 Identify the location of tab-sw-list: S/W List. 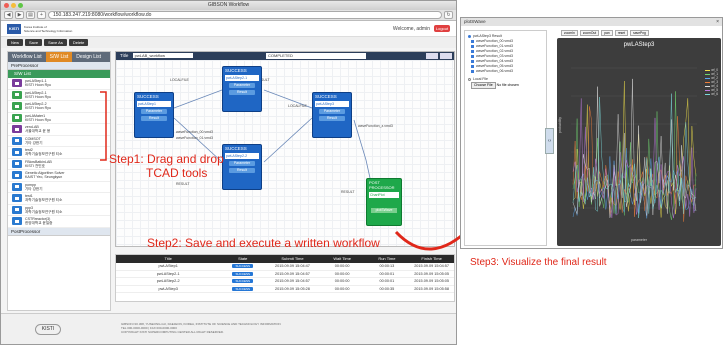
(59, 57).